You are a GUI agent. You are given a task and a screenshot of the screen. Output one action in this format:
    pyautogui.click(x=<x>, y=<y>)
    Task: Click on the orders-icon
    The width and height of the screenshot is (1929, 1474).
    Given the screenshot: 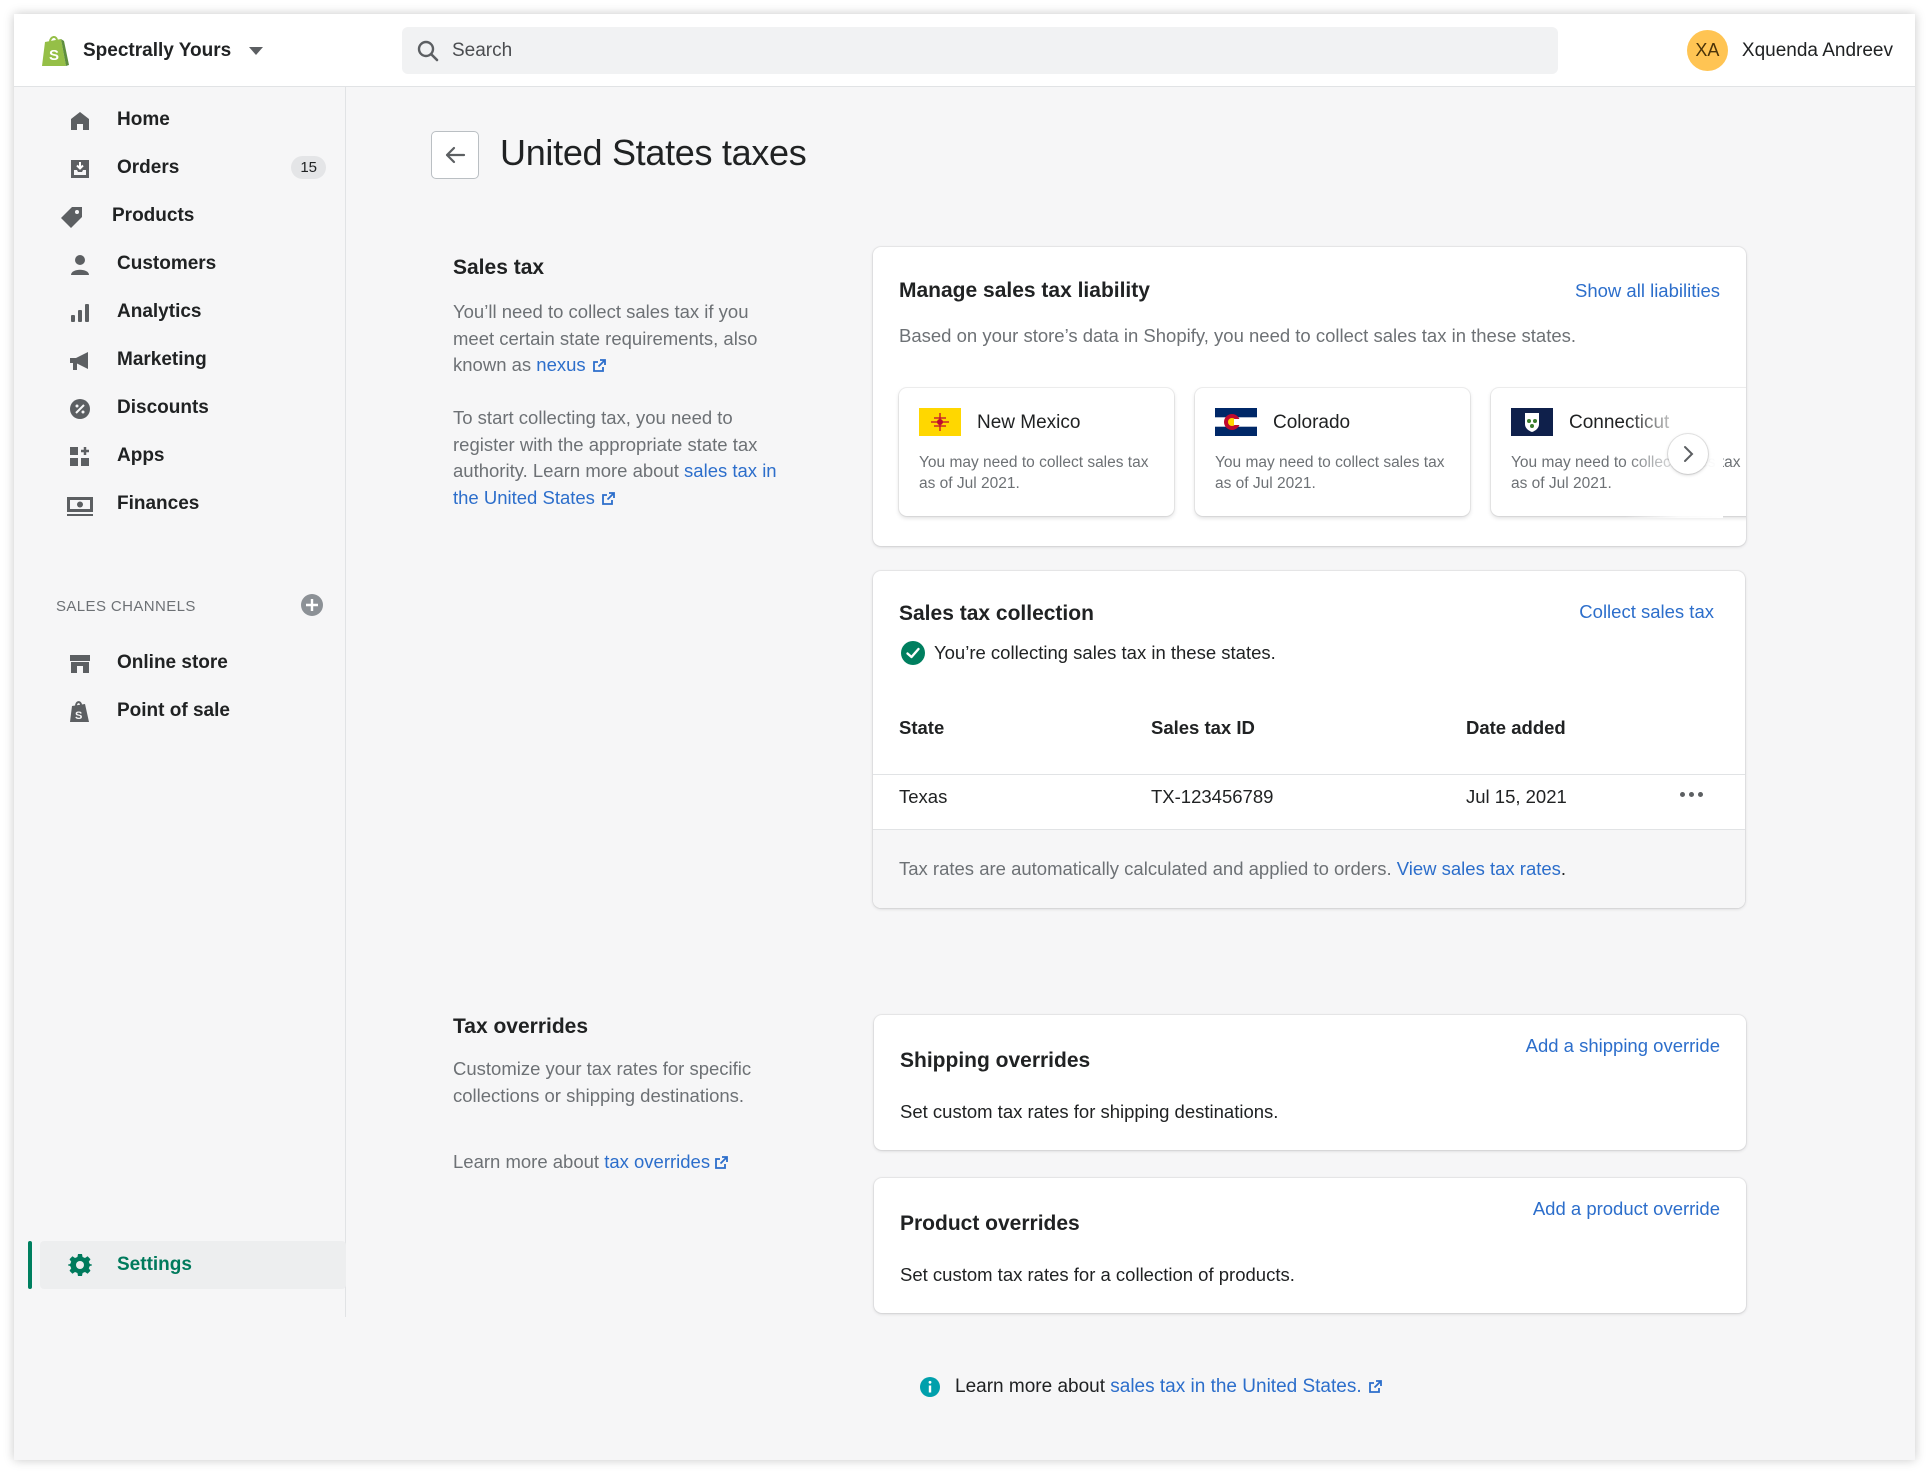 What is the action you would take?
    pyautogui.click(x=80, y=169)
    